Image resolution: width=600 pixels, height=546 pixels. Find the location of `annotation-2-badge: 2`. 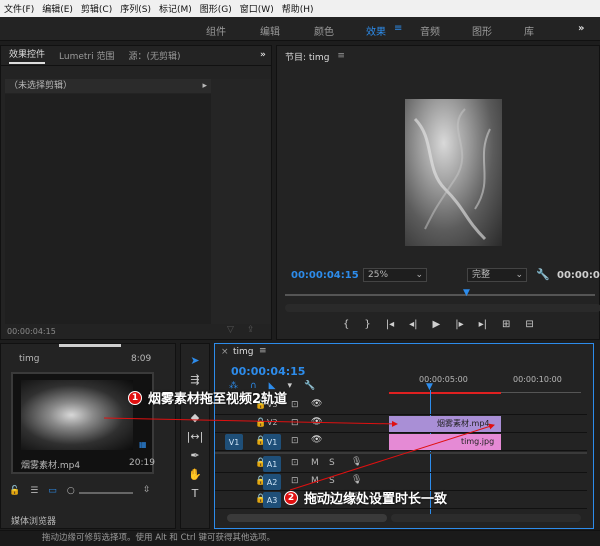

annotation-2-badge: 2 is located at coordinates (291, 497).